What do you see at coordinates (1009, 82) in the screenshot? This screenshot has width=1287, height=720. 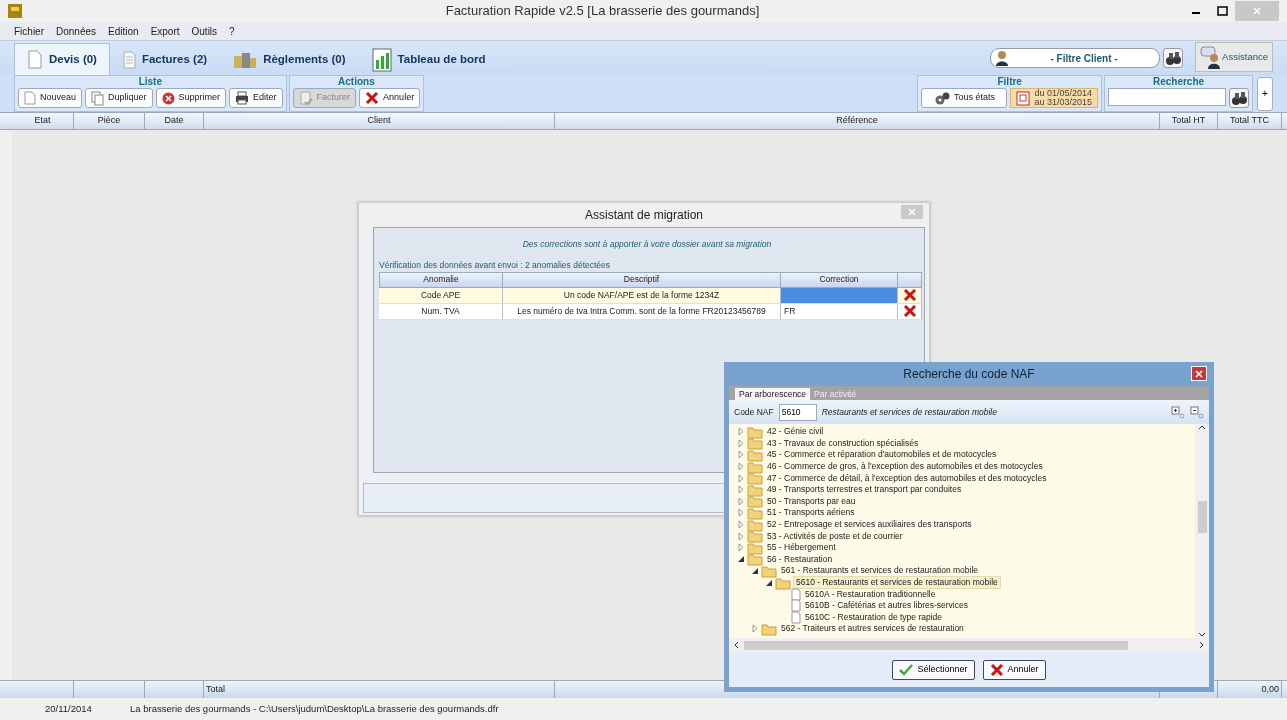 I see `group-title: Filtre` at bounding box center [1009, 82].